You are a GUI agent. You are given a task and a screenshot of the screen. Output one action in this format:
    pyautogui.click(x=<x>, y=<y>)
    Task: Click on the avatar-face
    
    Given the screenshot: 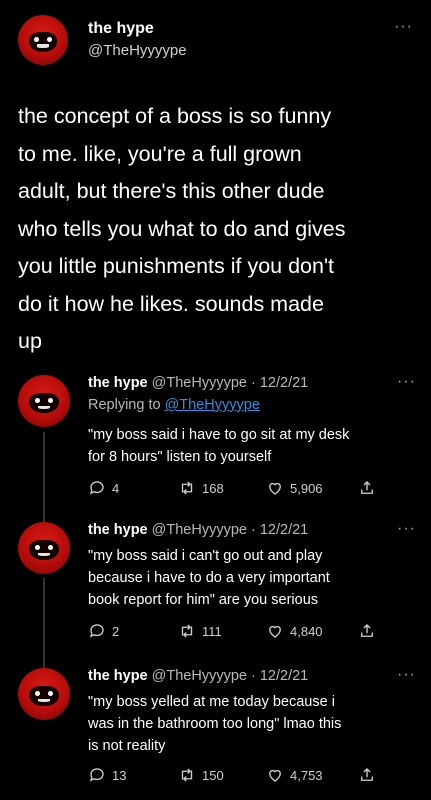 What is the action you would take?
    pyautogui.click(x=43, y=42)
    